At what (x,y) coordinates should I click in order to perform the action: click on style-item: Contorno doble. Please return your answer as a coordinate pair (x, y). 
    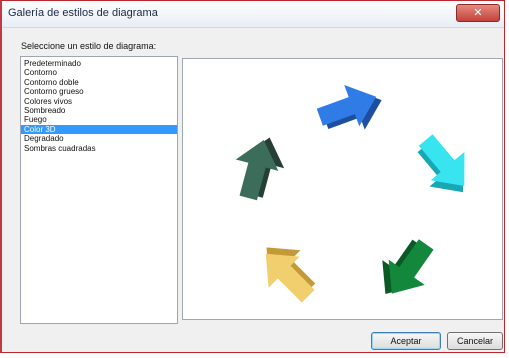
    Looking at the image, I should click on (99, 82).